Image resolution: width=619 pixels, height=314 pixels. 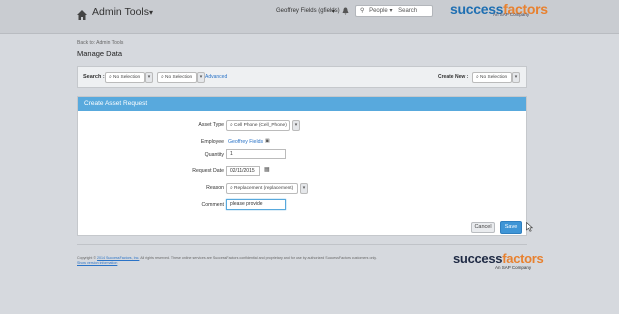 What do you see at coordinates (214, 155) in the screenshot?
I see `quantity-label: Quantity` at bounding box center [214, 155].